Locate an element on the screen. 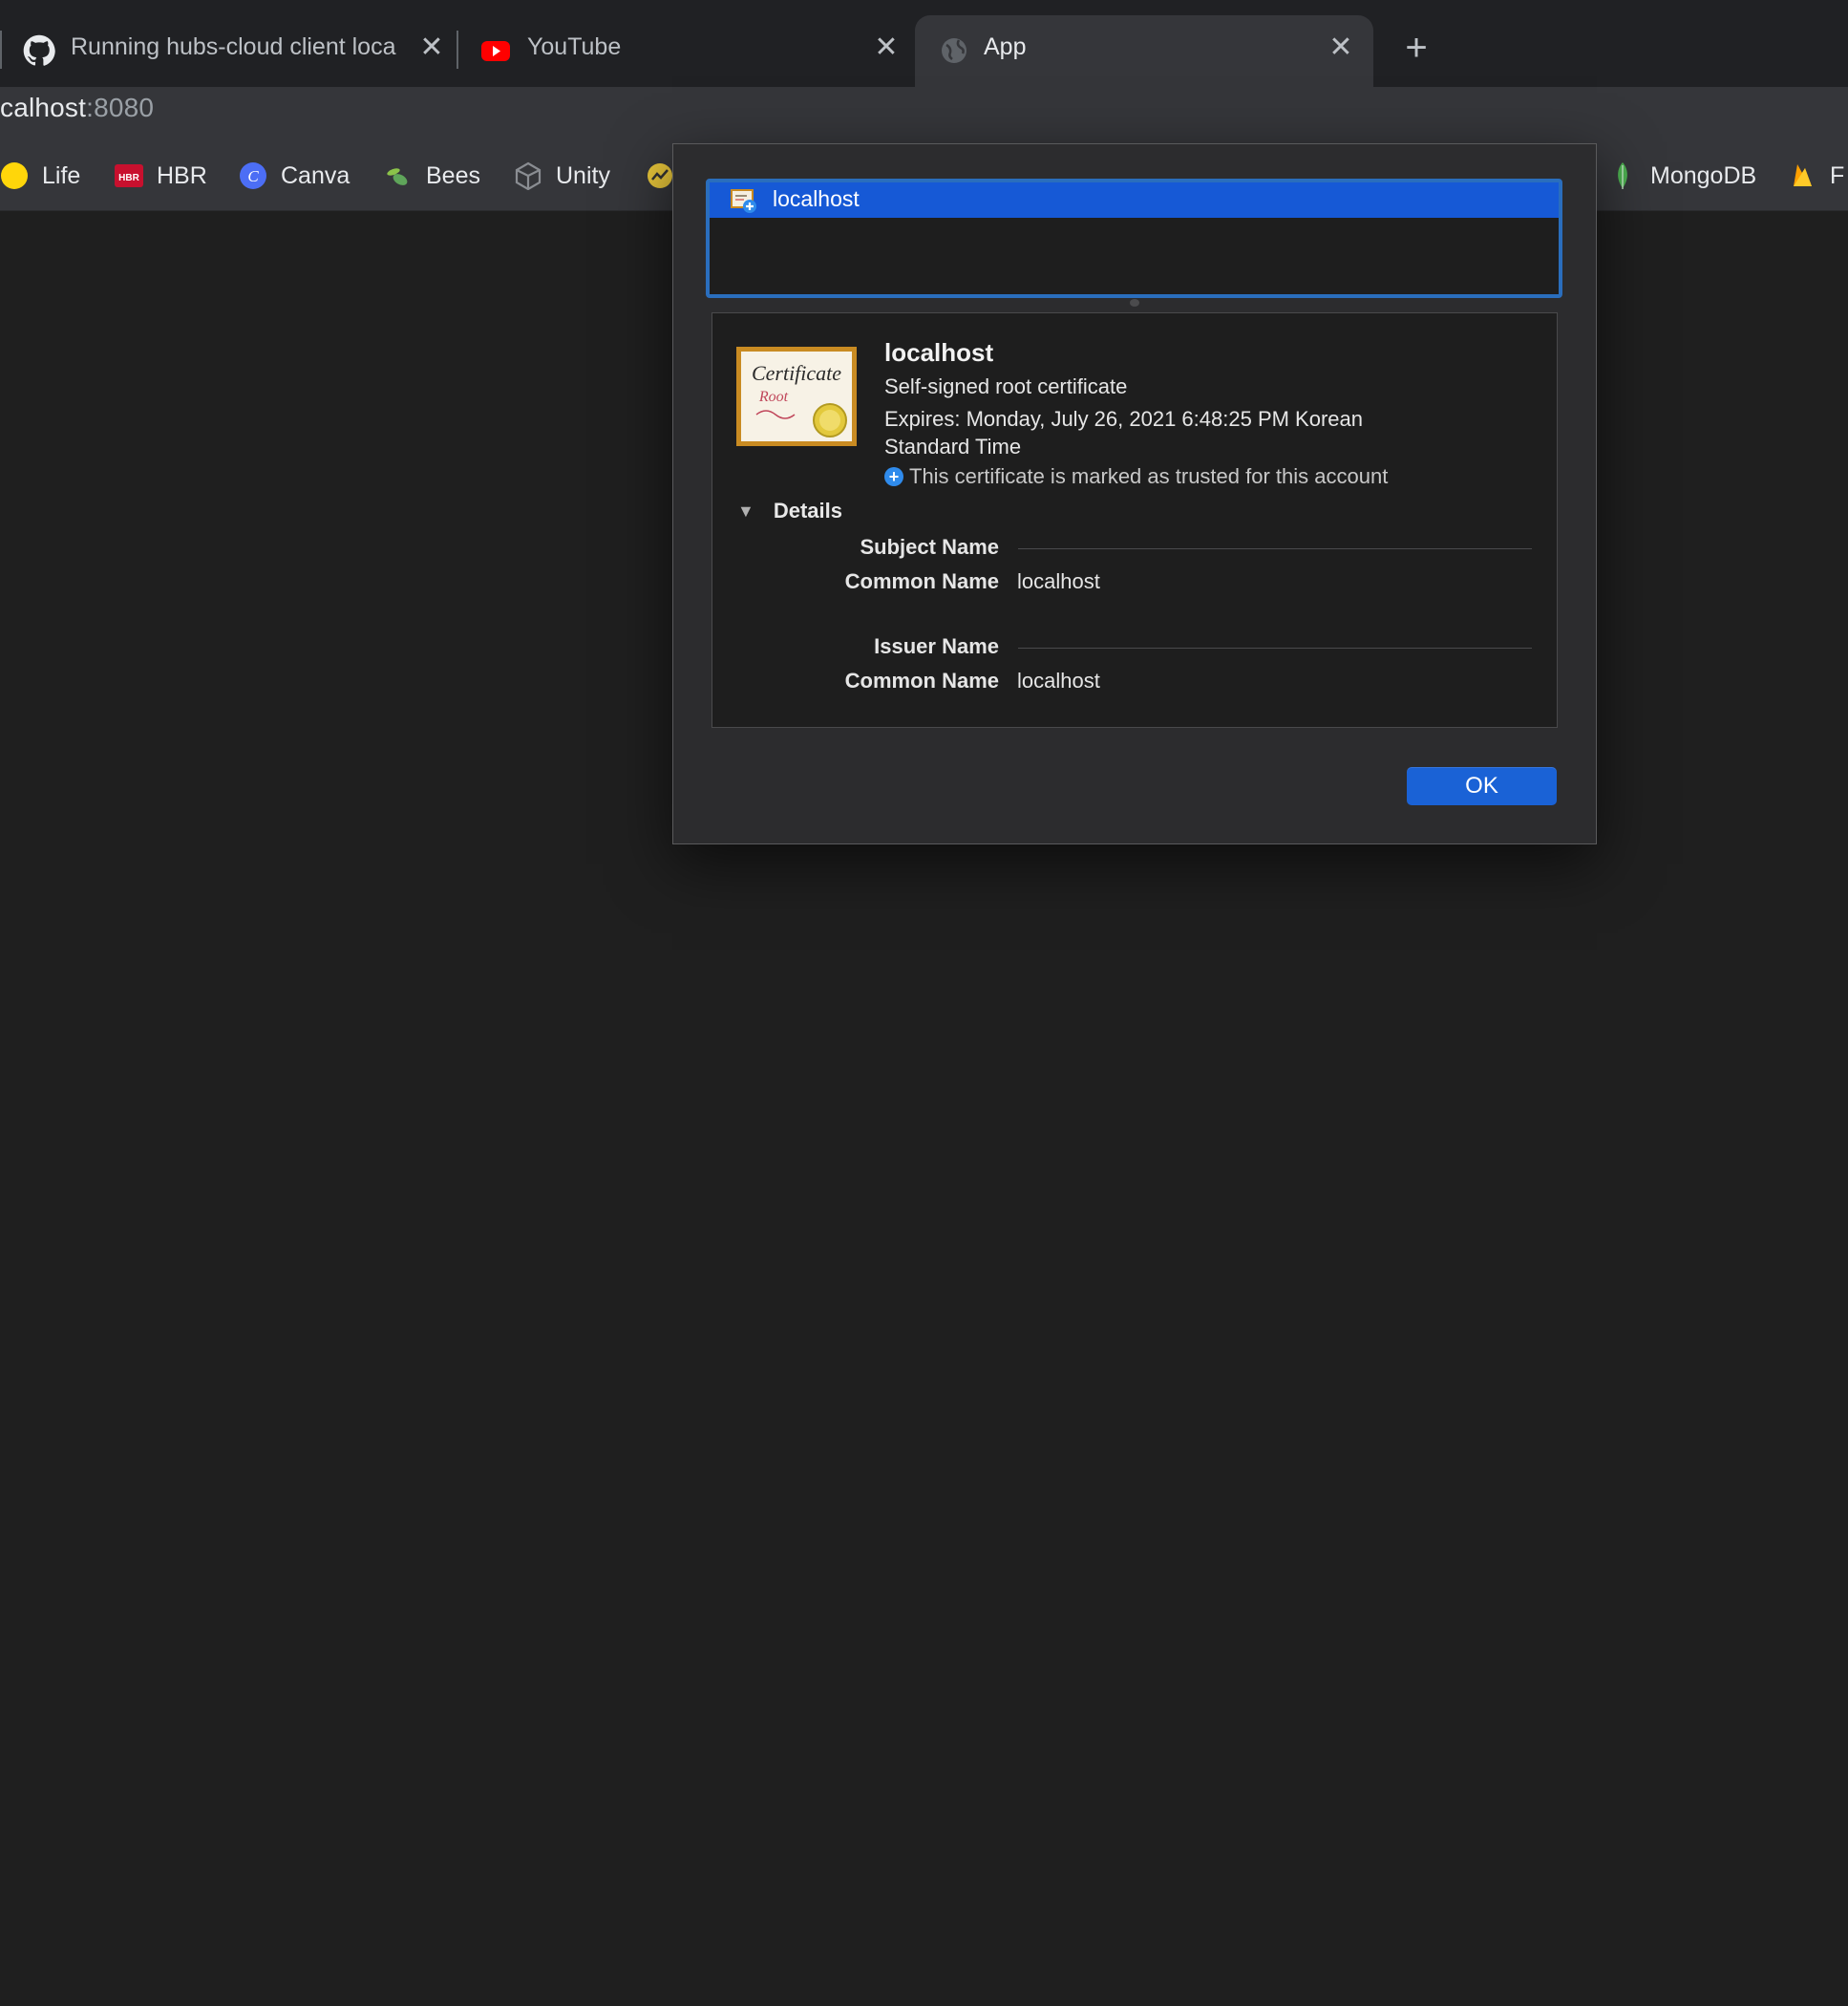  issuer-name-heading: Issuer Name is located at coordinates (936, 646).